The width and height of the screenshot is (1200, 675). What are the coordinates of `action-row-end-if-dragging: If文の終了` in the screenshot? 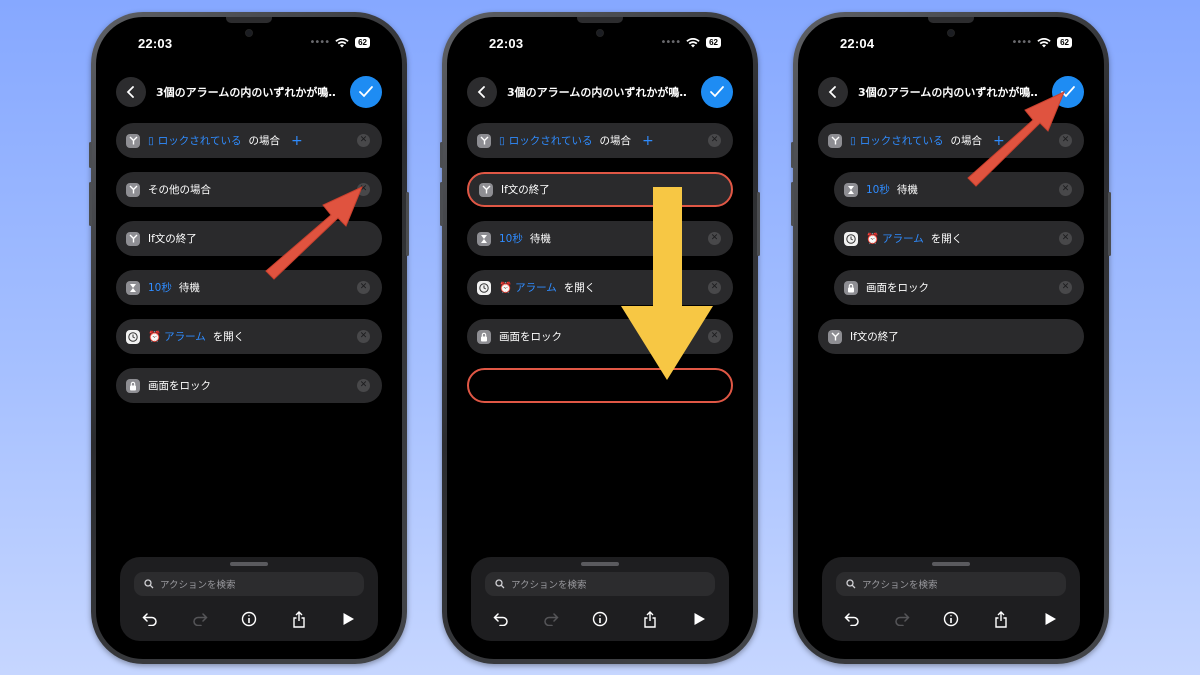 It's located at (600, 189).